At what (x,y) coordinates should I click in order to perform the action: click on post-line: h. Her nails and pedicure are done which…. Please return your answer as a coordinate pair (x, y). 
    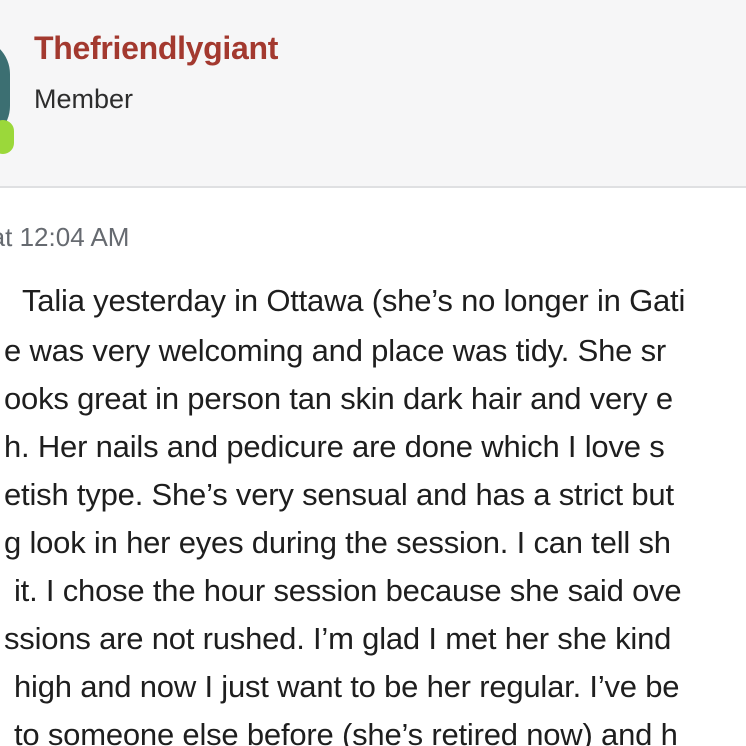
    Looking at the image, I should click on (334, 446).